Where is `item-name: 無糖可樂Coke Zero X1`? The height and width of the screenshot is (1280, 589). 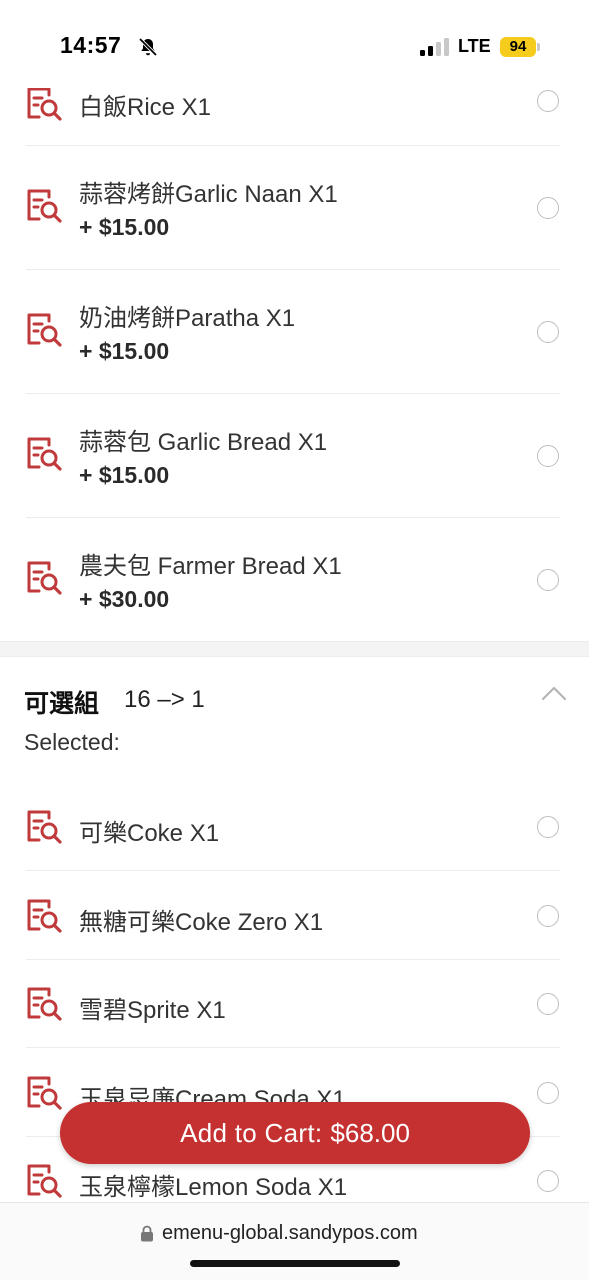 item-name: 無糖可樂Coke Zero X1 is located at coordinates (201, 922).